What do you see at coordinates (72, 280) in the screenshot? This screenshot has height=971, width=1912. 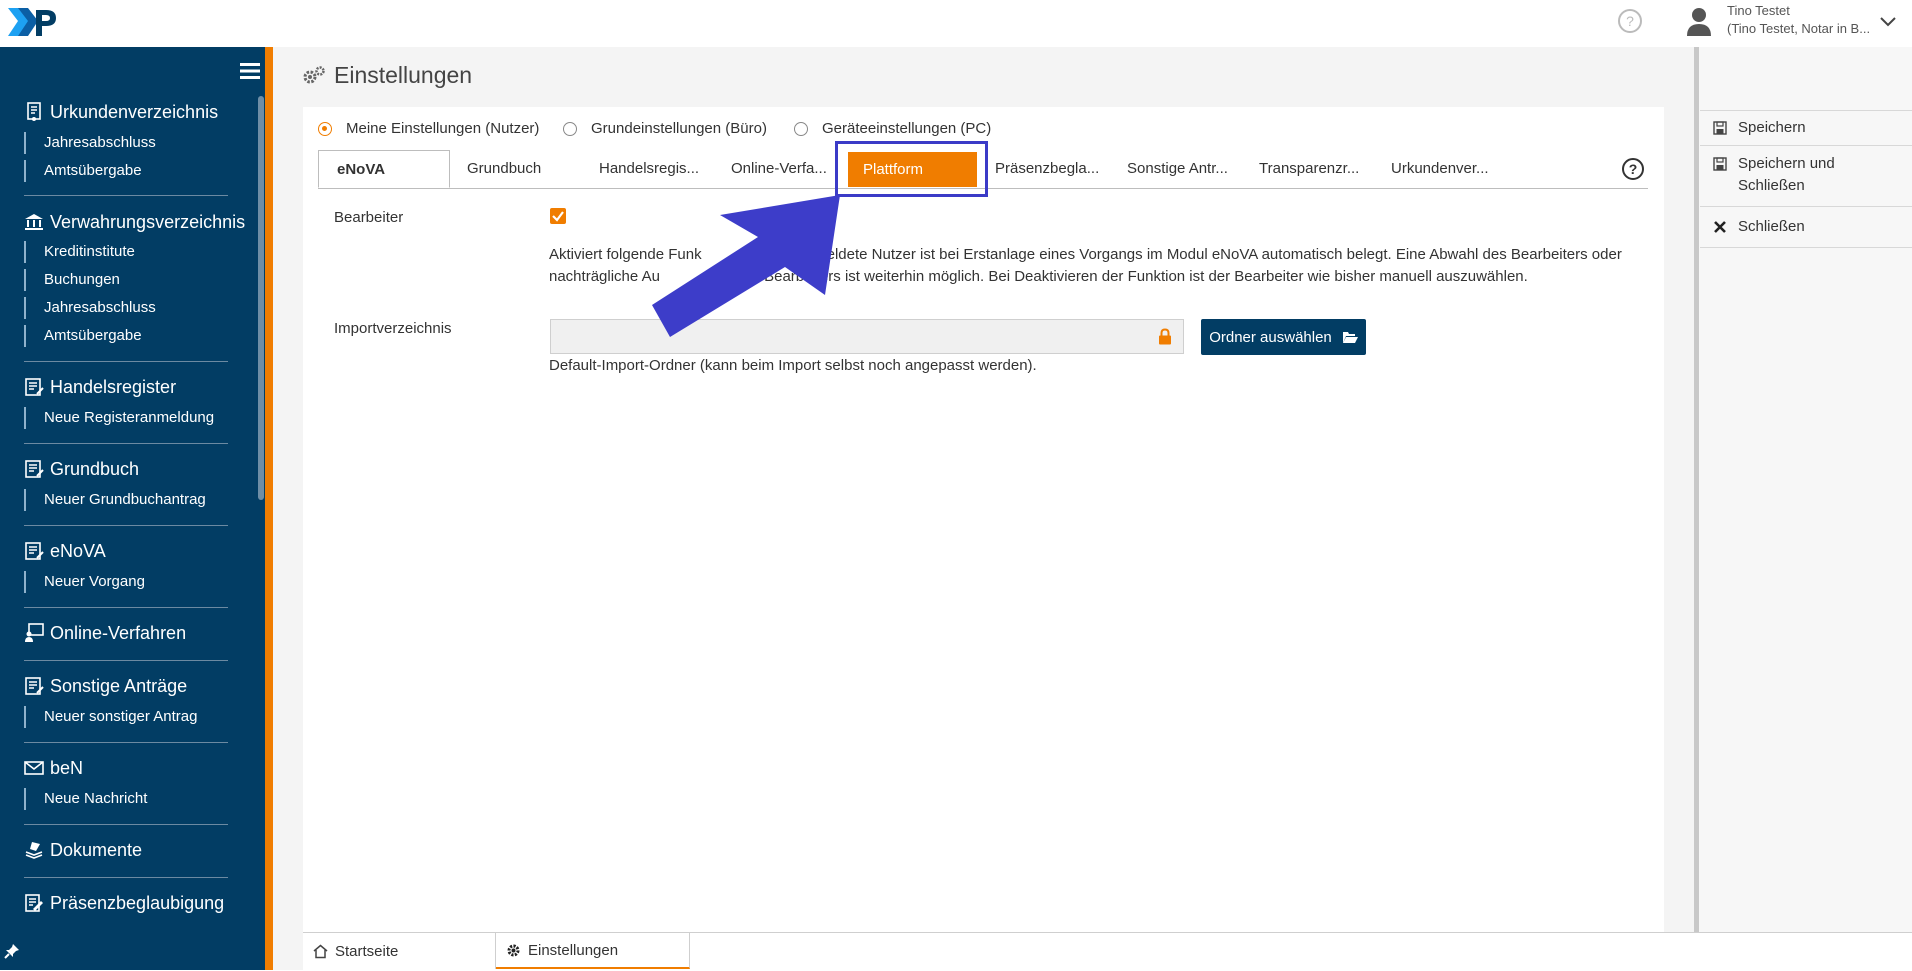 I see `sidebar-item-buchungen: Buchungen` at bounding box center [72, 280].